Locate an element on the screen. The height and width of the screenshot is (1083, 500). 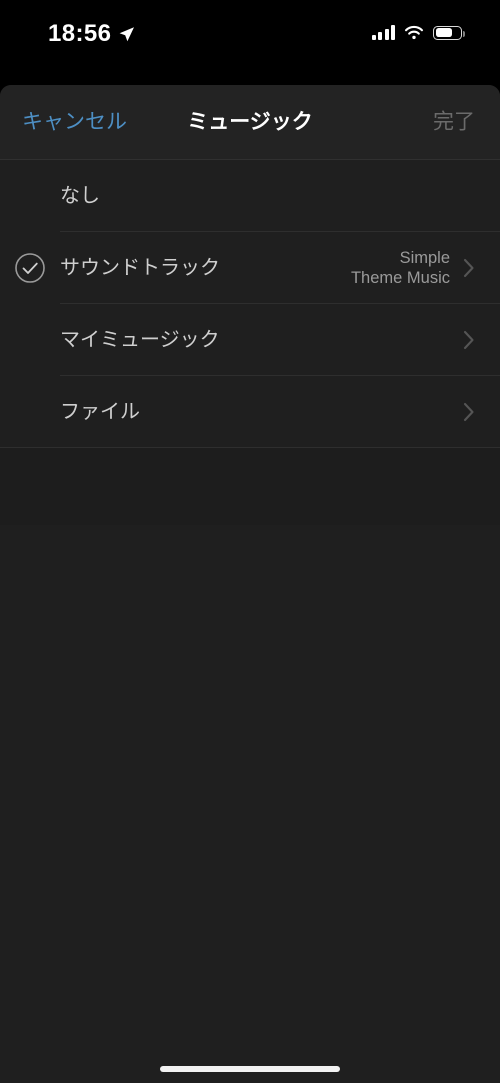
navigation-bar: キャンセル ミュージック 完了 is located at coordinates (250, 122).